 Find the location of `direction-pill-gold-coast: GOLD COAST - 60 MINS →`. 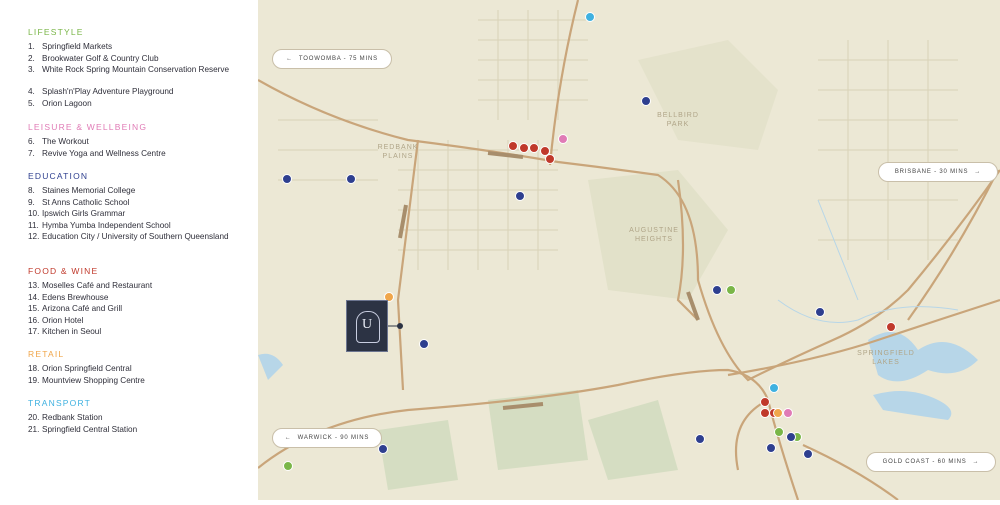

direction-pill-gold-coast: GOLD COAST - 60 MINS → is located at coordinates (931, 462).